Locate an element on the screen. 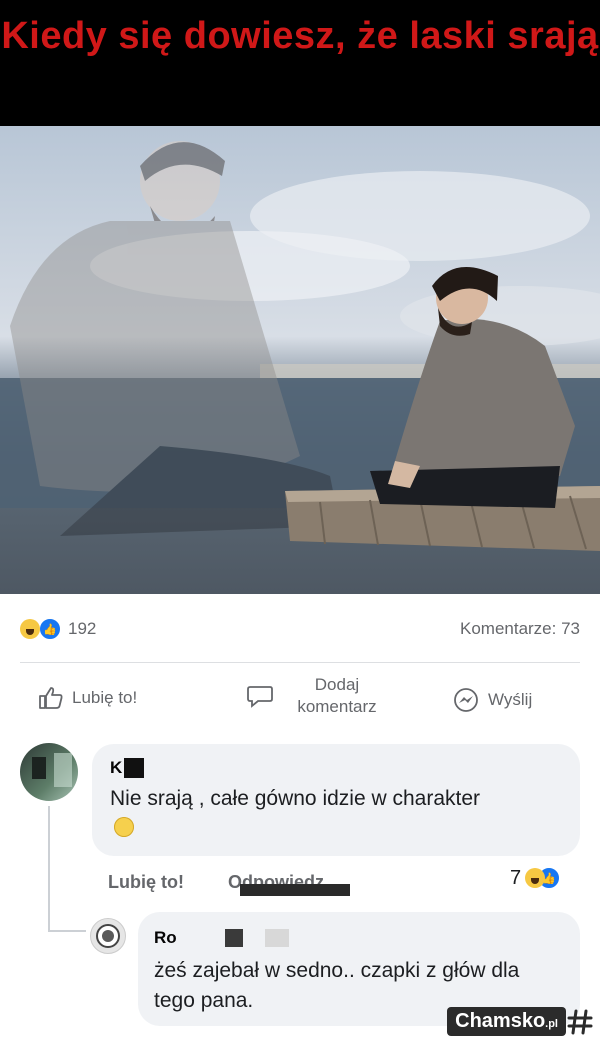 This screenshot has width=600, height=1044. smiley-emoji-icon is located at coordinates (124, 827).